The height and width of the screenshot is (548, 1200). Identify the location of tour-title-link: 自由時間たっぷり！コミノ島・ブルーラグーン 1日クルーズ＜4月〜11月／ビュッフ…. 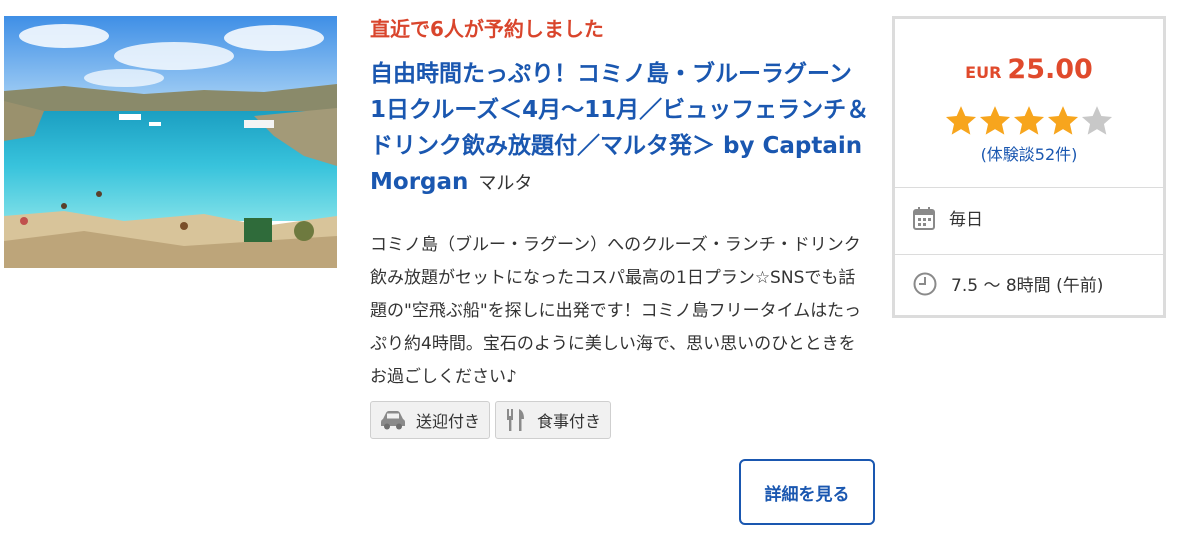
(619, 128).